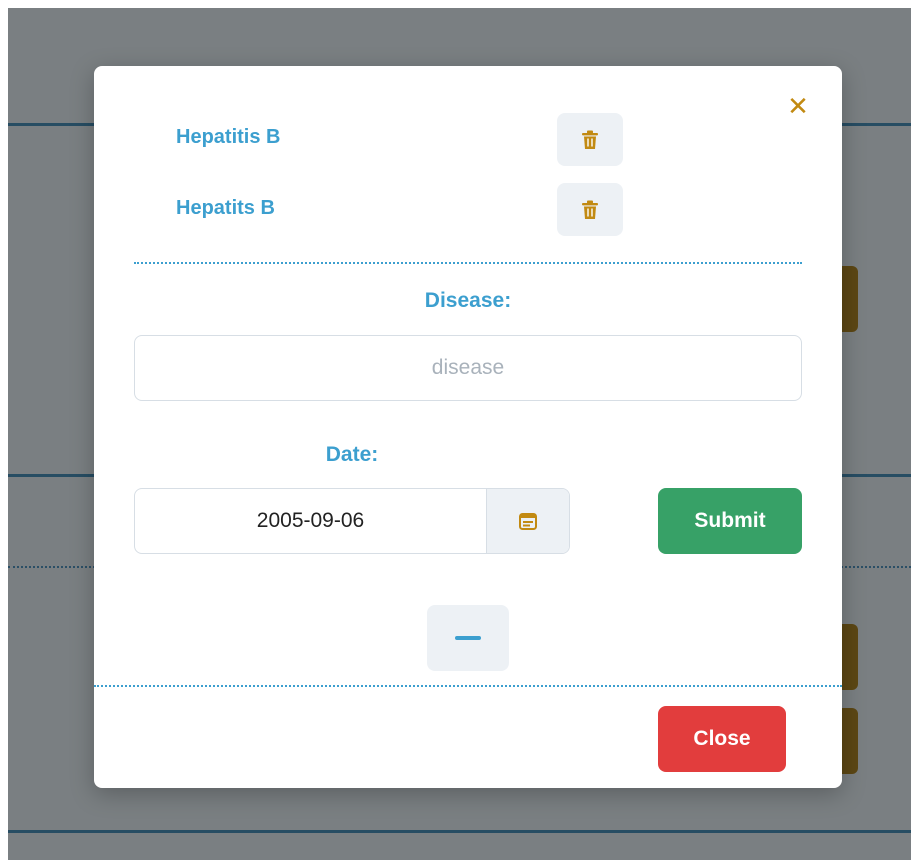  Describe the element at coordinates (225, 208) in the screenshot. I see `record-name: Hepatits B` at that location.